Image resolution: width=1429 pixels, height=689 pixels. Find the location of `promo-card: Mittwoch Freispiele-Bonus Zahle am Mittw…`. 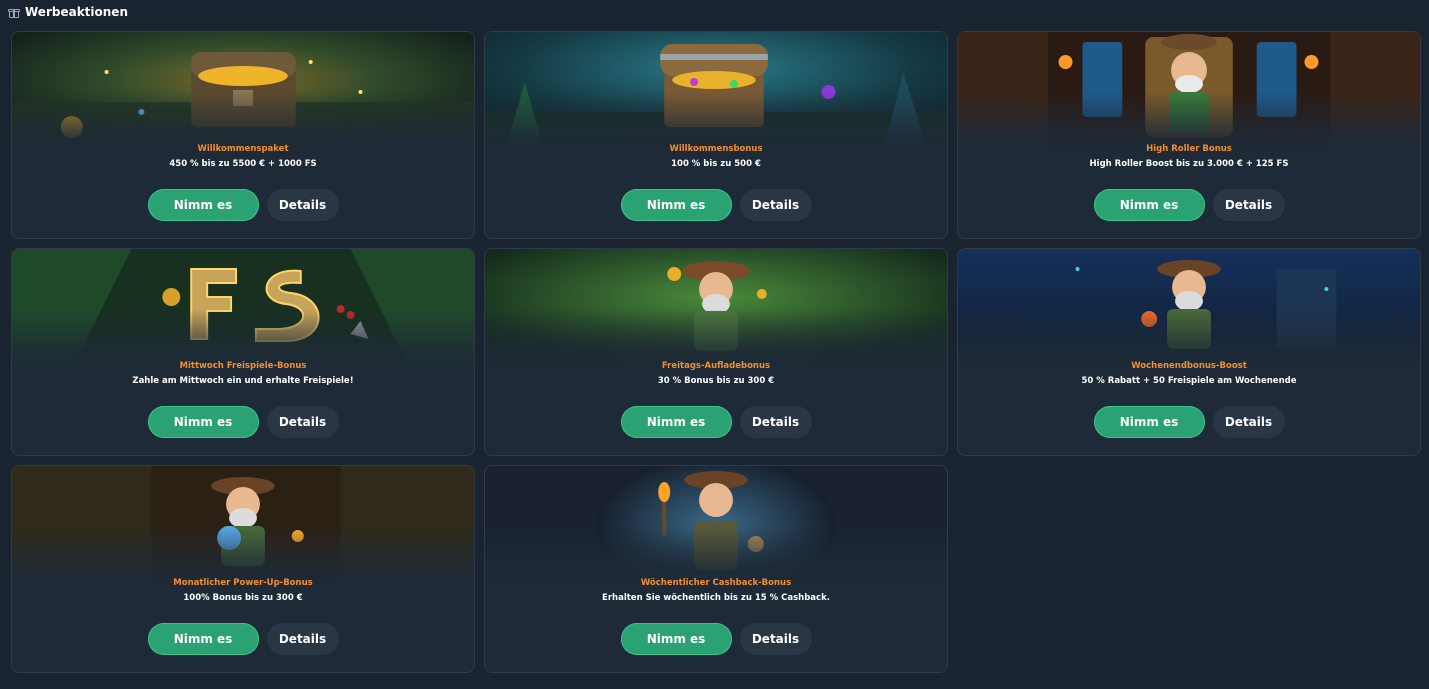

promo-card: Mittwoch Freispiele-Bonus Zahle am Mittw… is located at coordinates (243, 352).